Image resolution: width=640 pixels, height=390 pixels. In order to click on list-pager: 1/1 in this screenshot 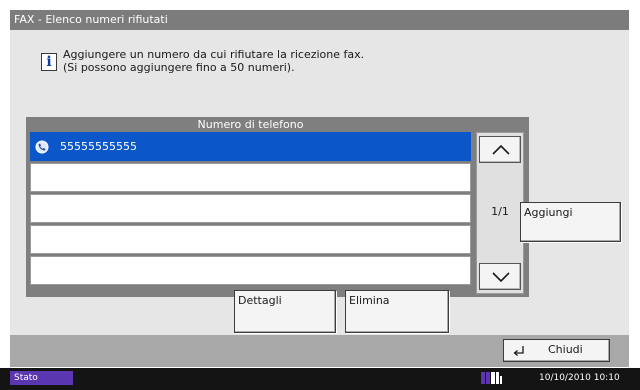, I will do `click(500, 213)`.